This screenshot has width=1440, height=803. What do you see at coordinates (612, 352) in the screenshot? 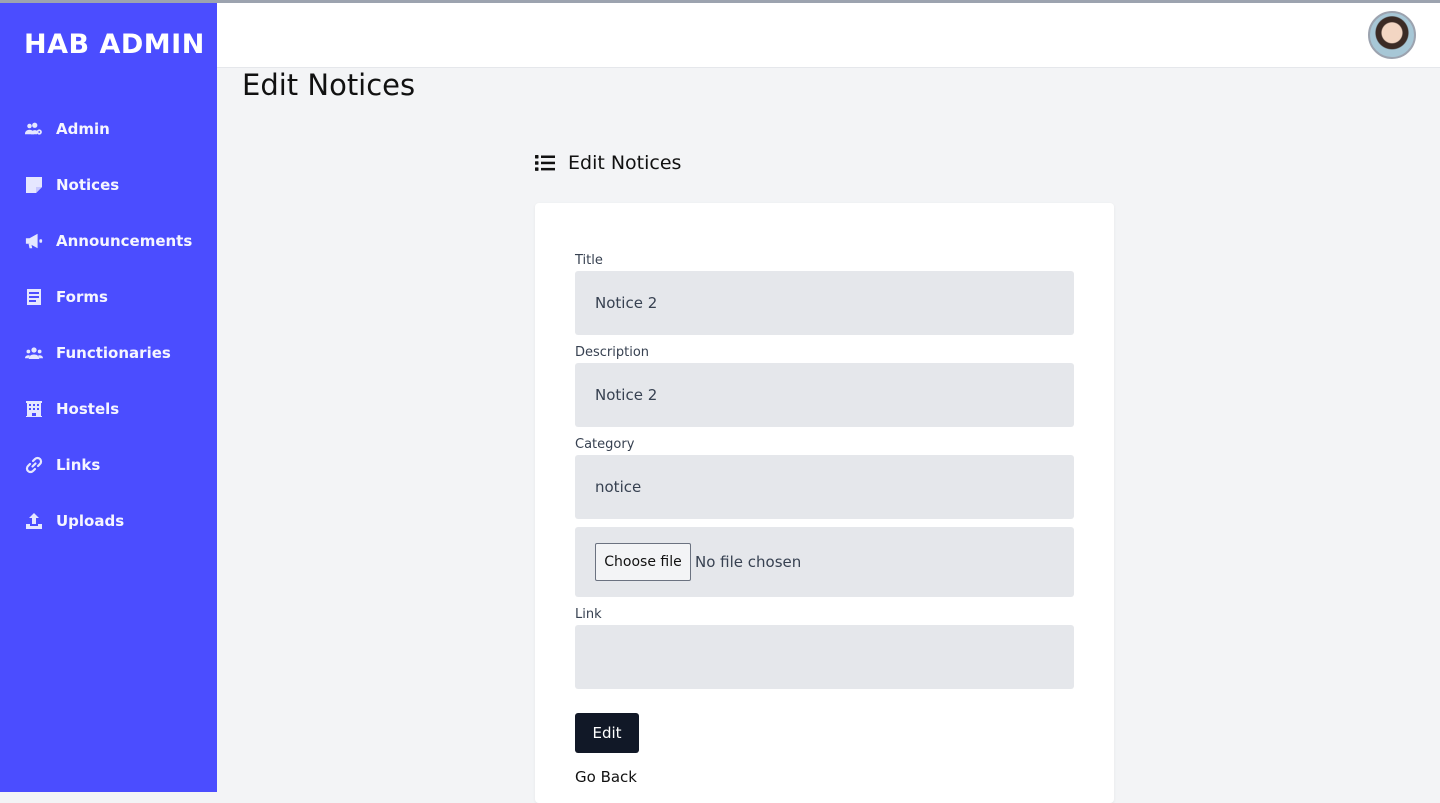
I see `description-label: Description` at bounding box center [612, 352].